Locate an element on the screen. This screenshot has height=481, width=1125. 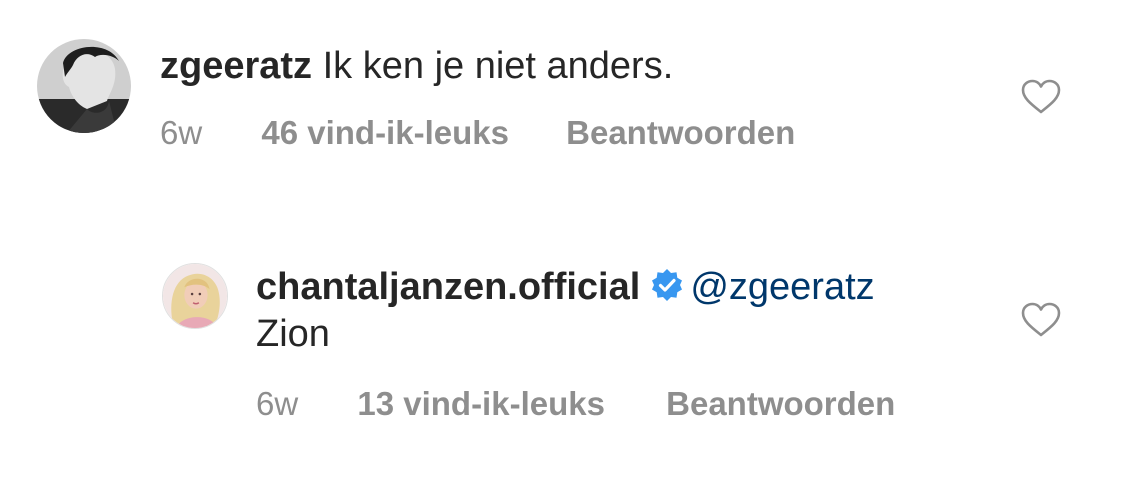
mention-link: @zgeeratz is located at coordinates (782, 287).